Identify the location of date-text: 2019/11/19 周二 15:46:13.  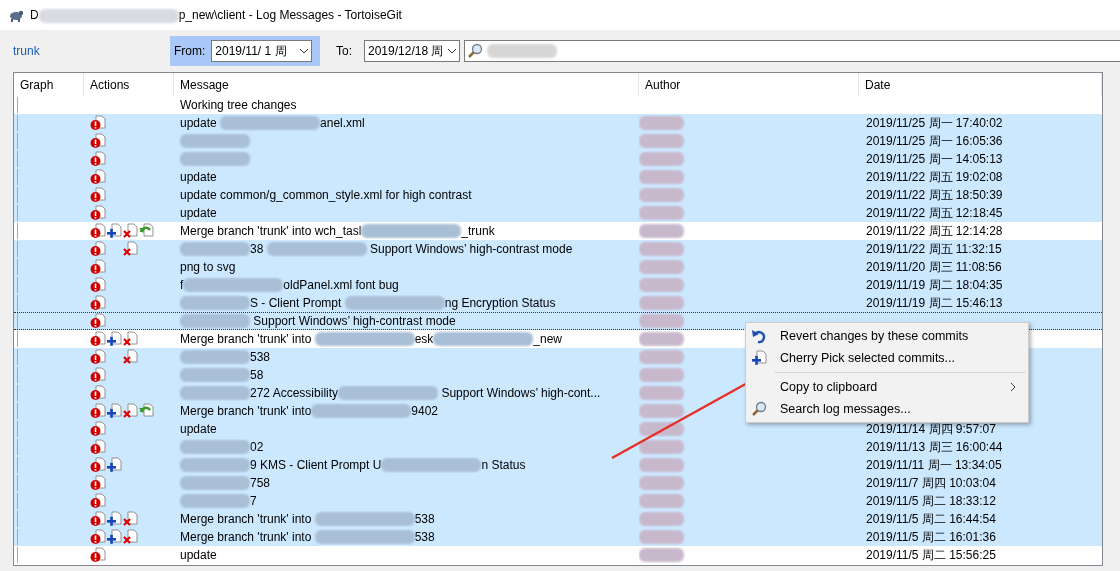
(934, 303).